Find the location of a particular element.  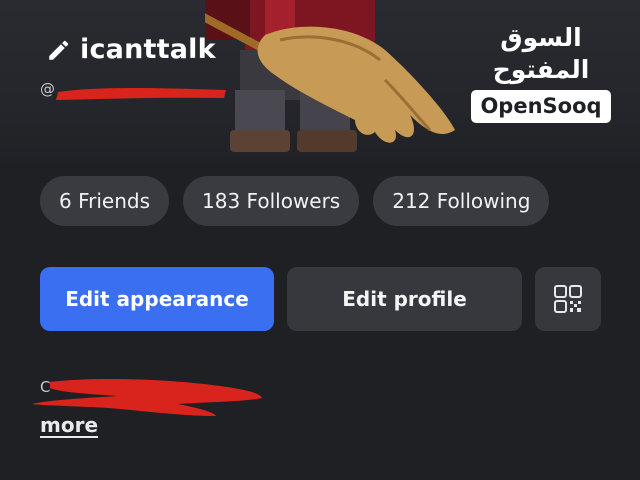

watermark-arabic: السوق المفتوح is located at coordinates (541, 53).